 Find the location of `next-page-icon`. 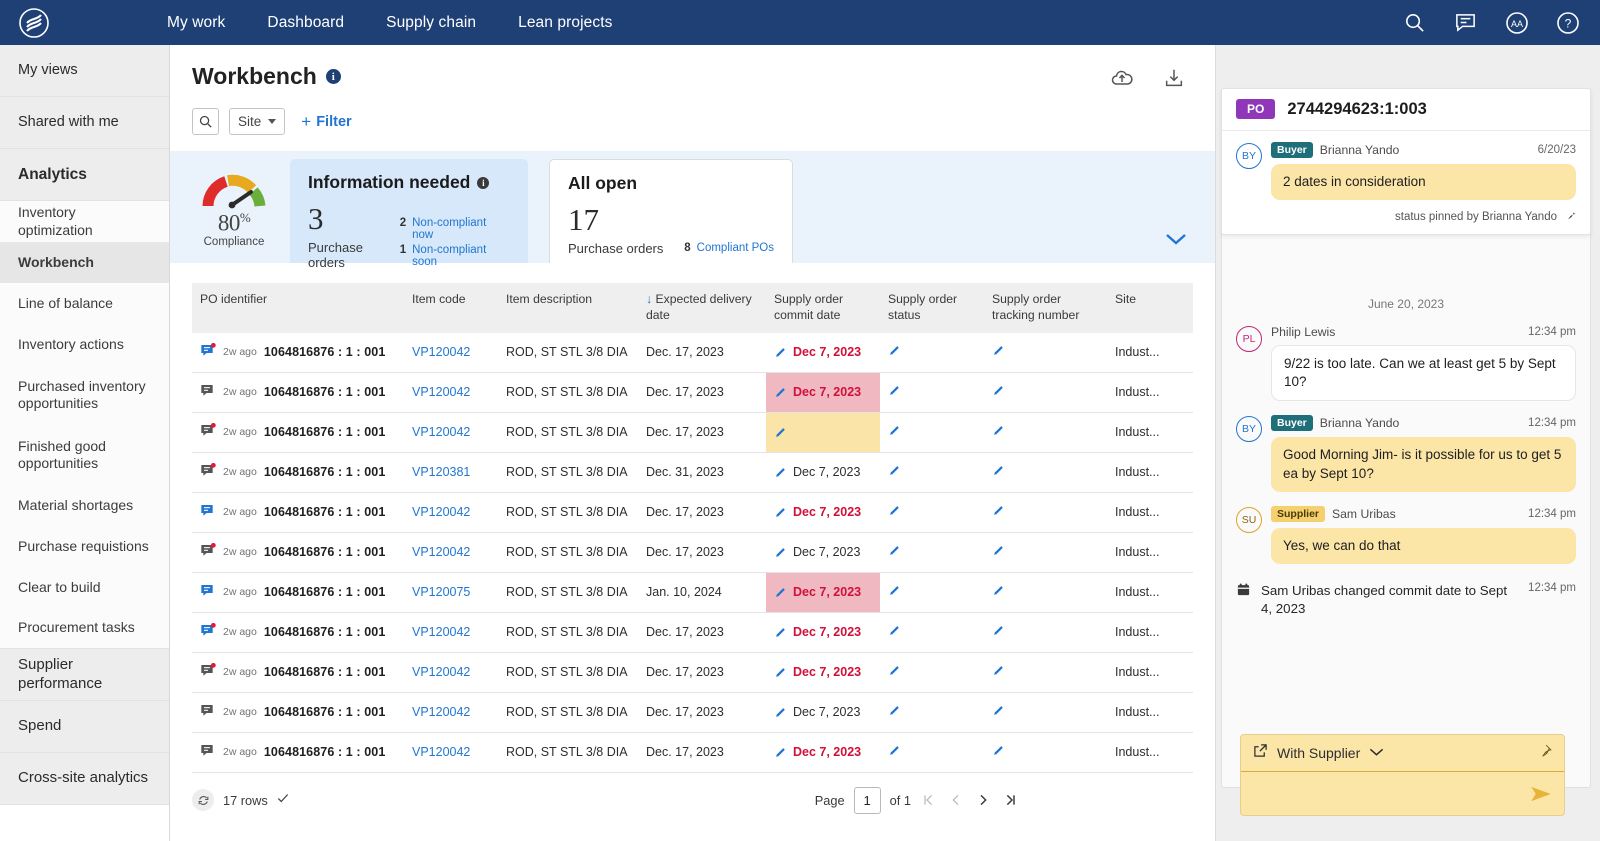

next-page-icon is located at coordinates (983, 800).